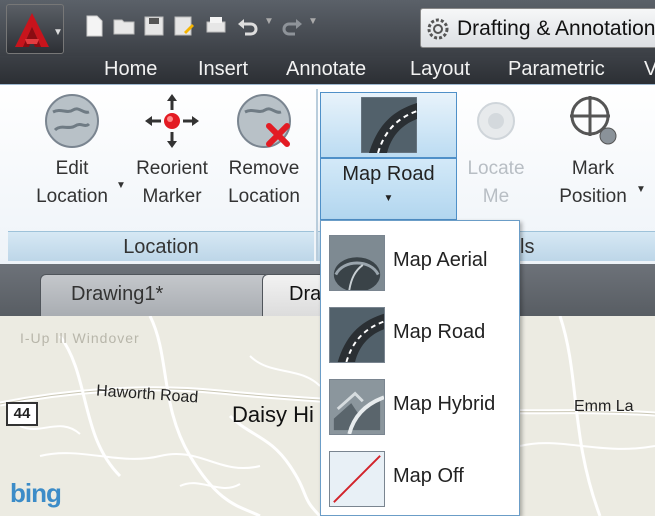 The width and height of the screenshot is (655, 516). Describe the element at coordinates (496, 151) in the screenshot. I see `locate-me-button: Locate Me` at that location.